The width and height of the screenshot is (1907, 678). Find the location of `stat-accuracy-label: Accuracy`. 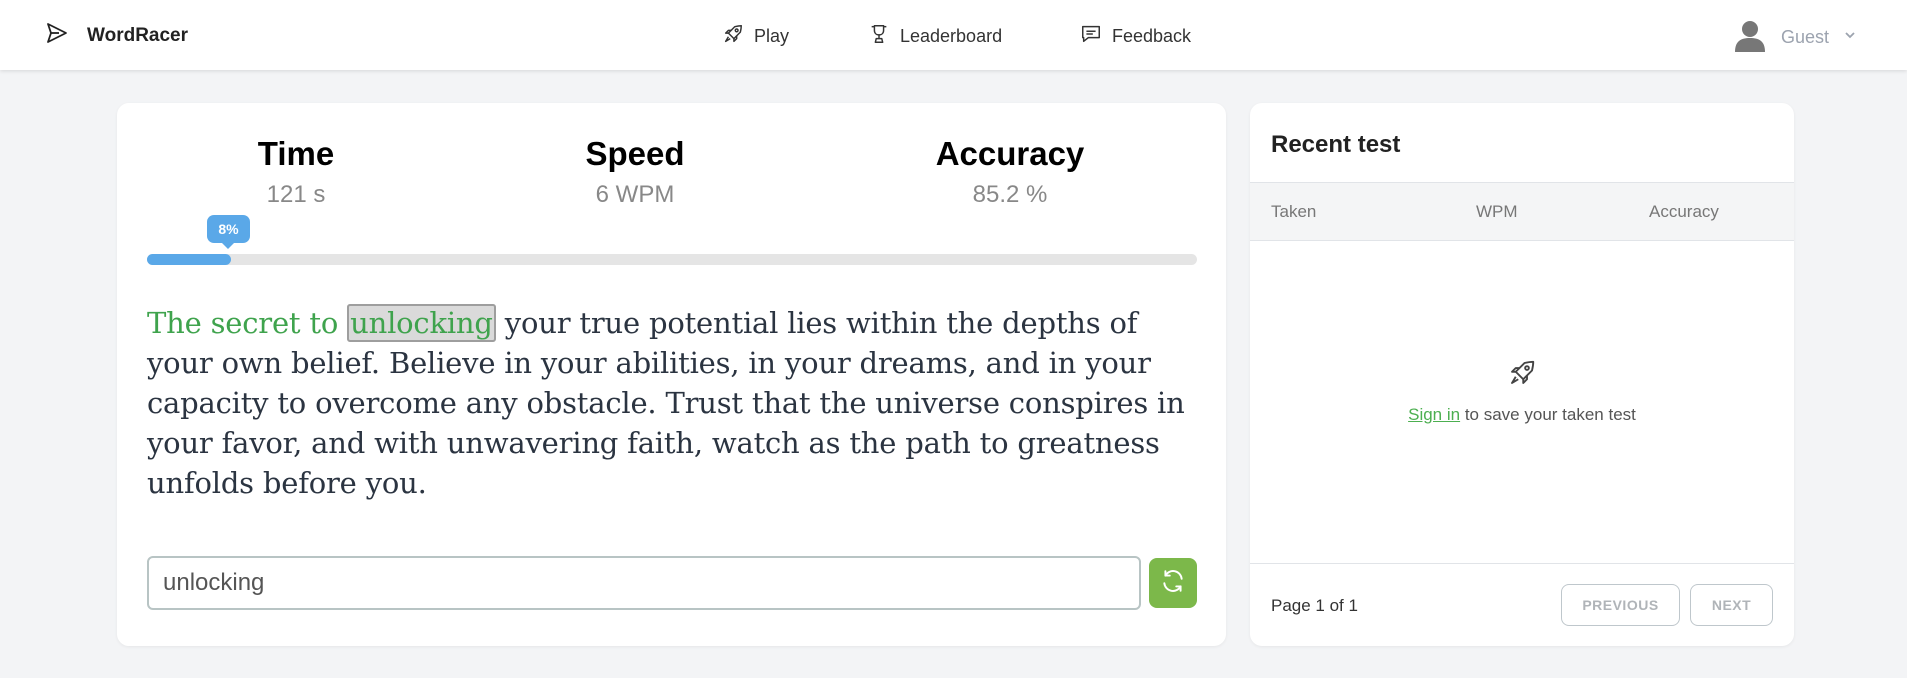

stat-accuracy-label: Accuracy is located at coordinates (1010, 153).